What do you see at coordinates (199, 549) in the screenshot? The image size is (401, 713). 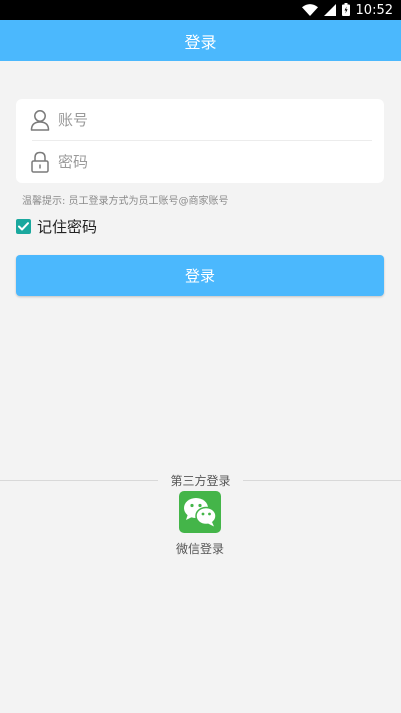 I see `wechat-login-label: 微信登录` at bounding box center [199, 549].